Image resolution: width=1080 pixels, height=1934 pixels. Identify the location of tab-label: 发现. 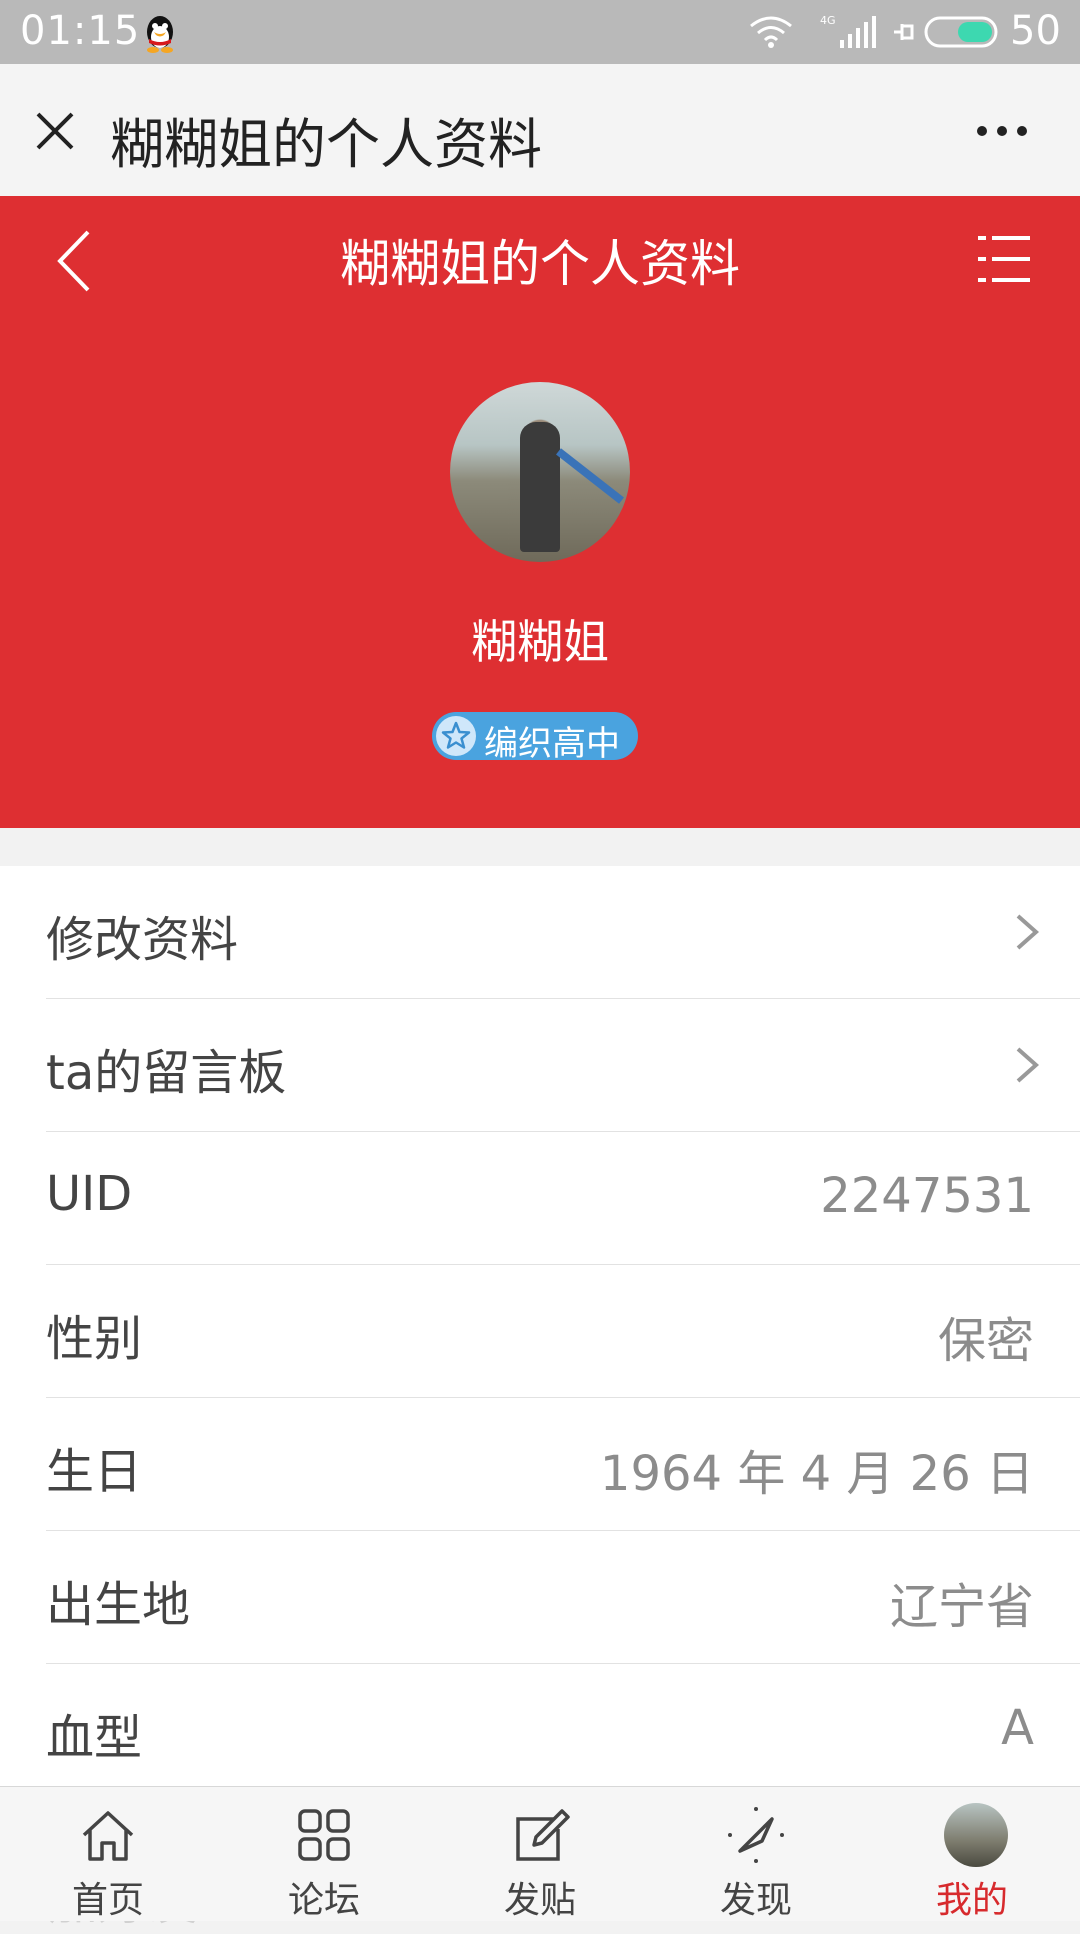
(755, 1900).